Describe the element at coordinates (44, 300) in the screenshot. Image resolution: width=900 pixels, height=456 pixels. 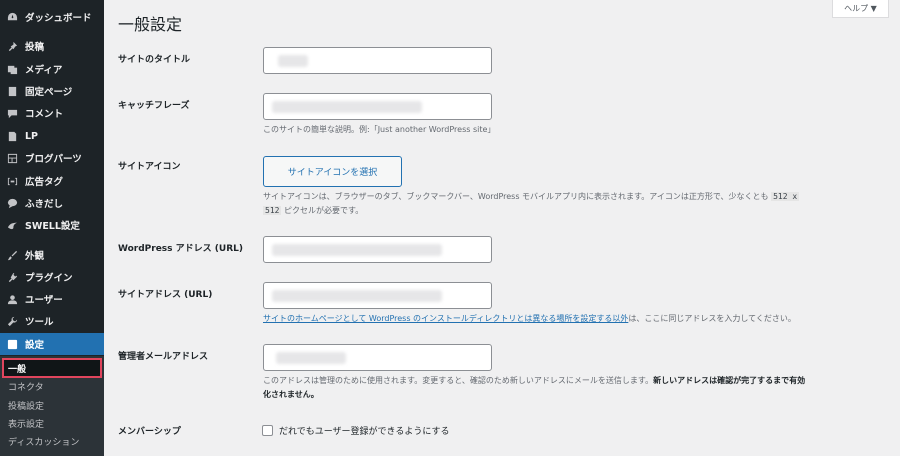
I see `sidebar-item-label: ユーザー` at that location.